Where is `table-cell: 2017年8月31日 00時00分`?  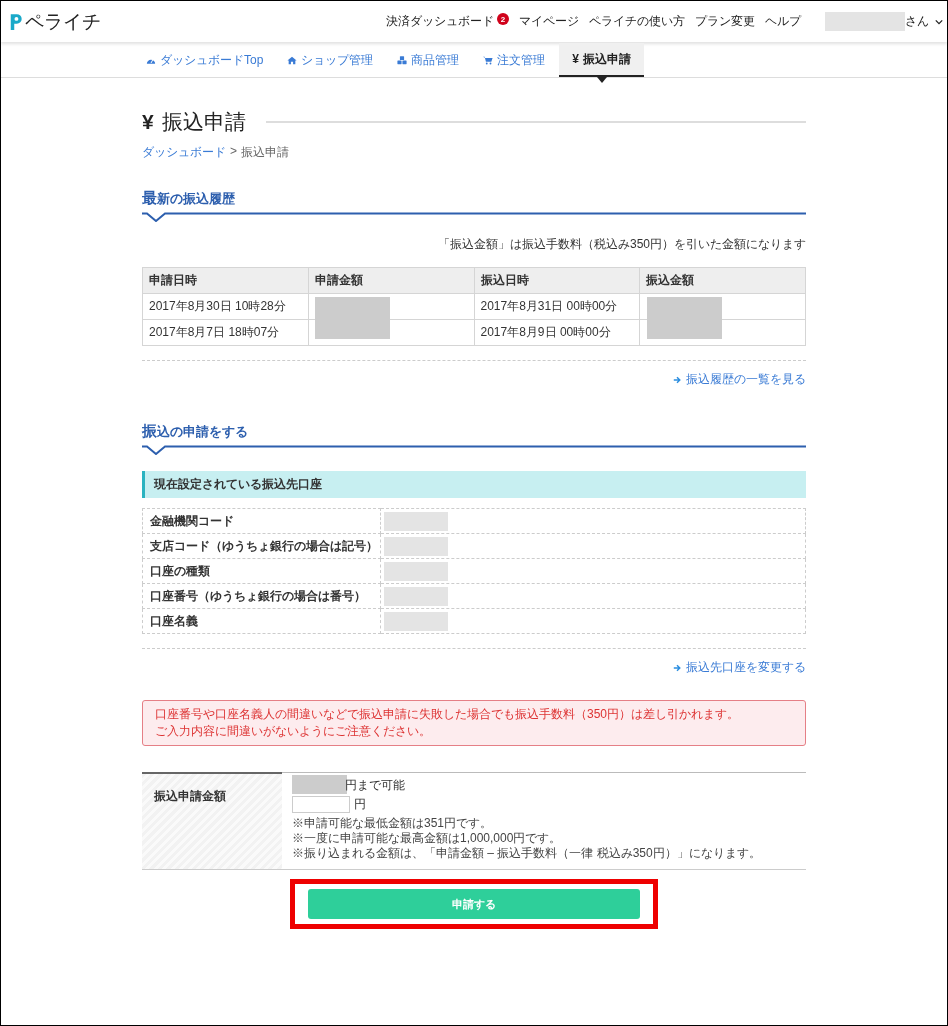 table-cell: 2017年8月31日 00時00分 is located at coordinates (557, 306).